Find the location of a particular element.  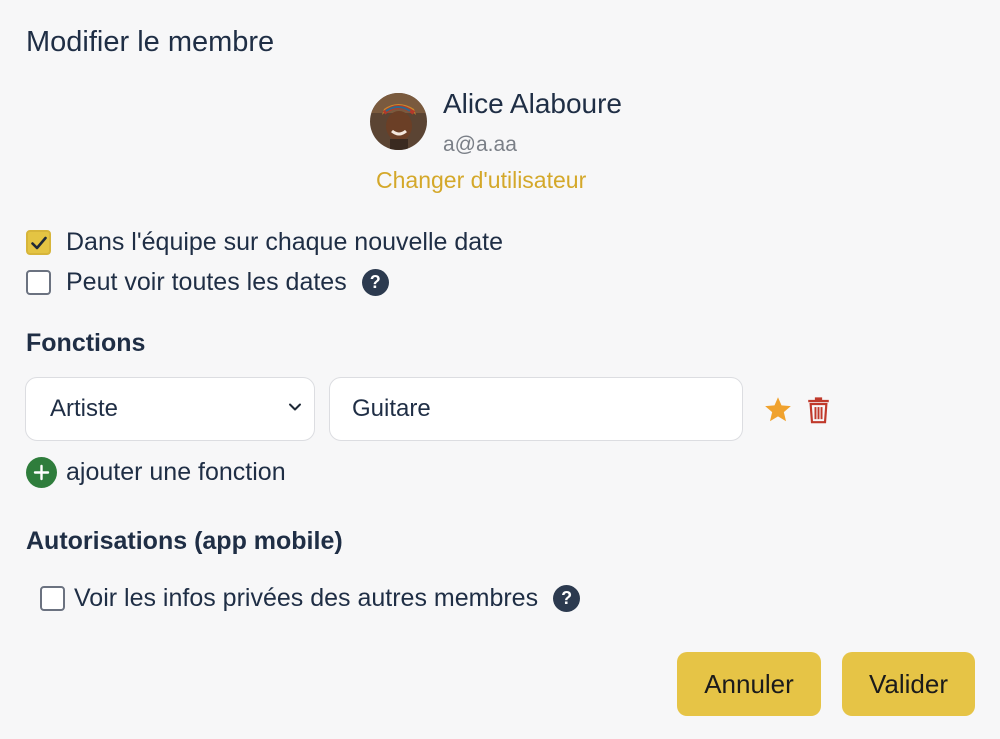

change-user-link: Changer d'utilisateur is located at coordinates (481, 180).